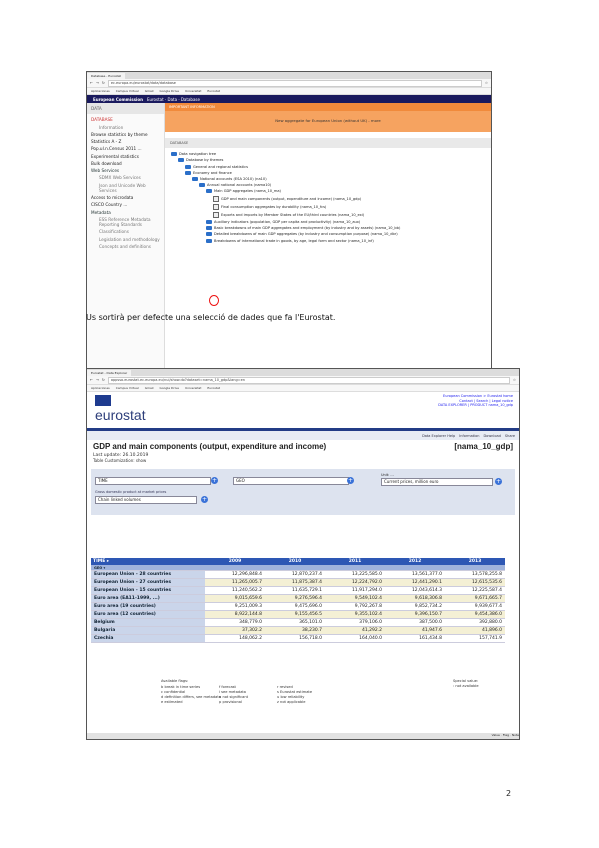 This screenshot has width=599, height=848. Describe the element at coordinates (355, 561) in the screenshot. I see `year-header: 2011` at that location.